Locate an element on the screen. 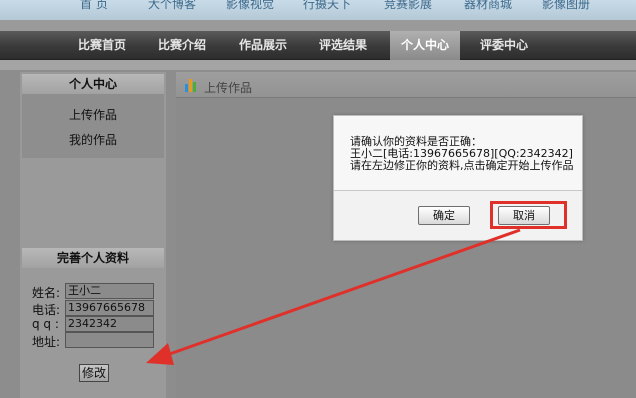  dialog-divider is located at coordinates (458, 190).